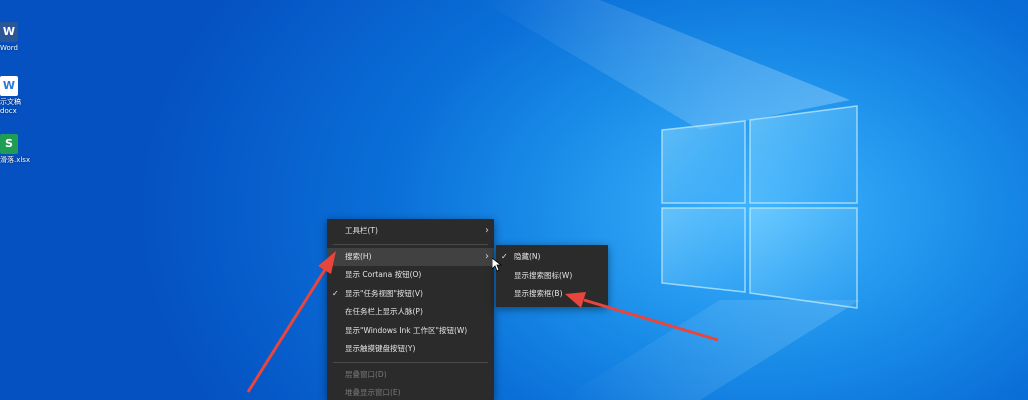 Image resolution: width=1028 pixels, height=400 pixels. What do you see at coordinates (366, 374) in the screenshot?
I see `menu-item-label: 层叠窗口(D)` at bounding box center [366, 374].